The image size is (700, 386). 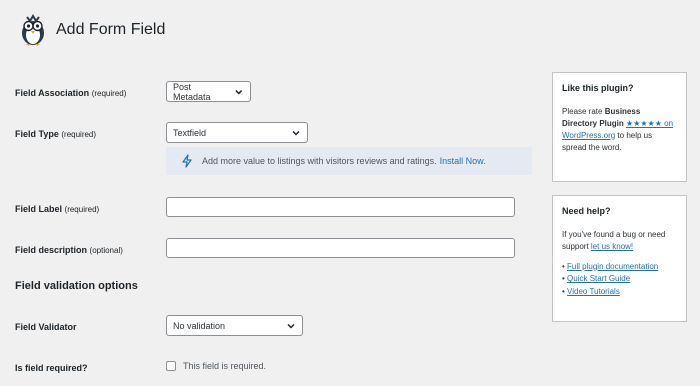 I want to click on field-label-input, so click(x=340, y=207).